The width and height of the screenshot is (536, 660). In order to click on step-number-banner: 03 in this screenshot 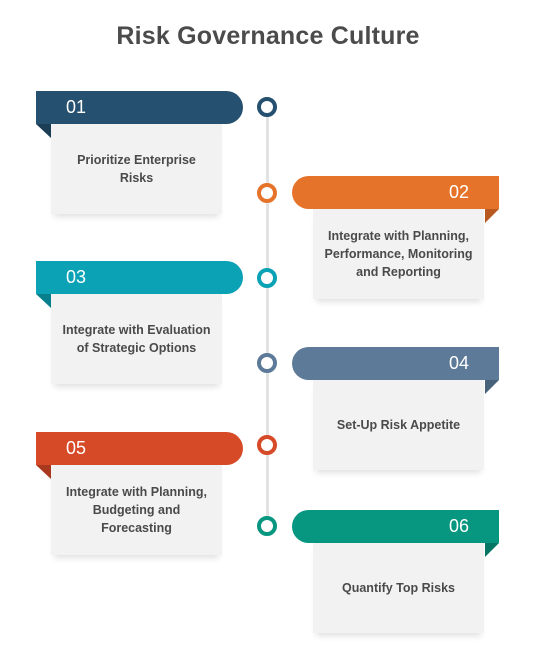, I will do `click(139, 277)`.